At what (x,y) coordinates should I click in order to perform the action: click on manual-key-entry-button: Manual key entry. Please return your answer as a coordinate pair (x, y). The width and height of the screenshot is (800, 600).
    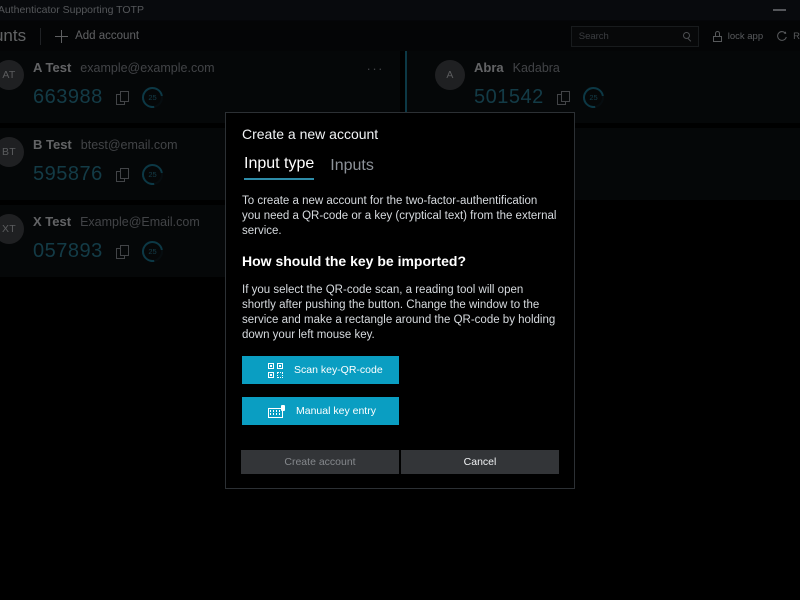
    Looking at the image, I should click on (320, 411).